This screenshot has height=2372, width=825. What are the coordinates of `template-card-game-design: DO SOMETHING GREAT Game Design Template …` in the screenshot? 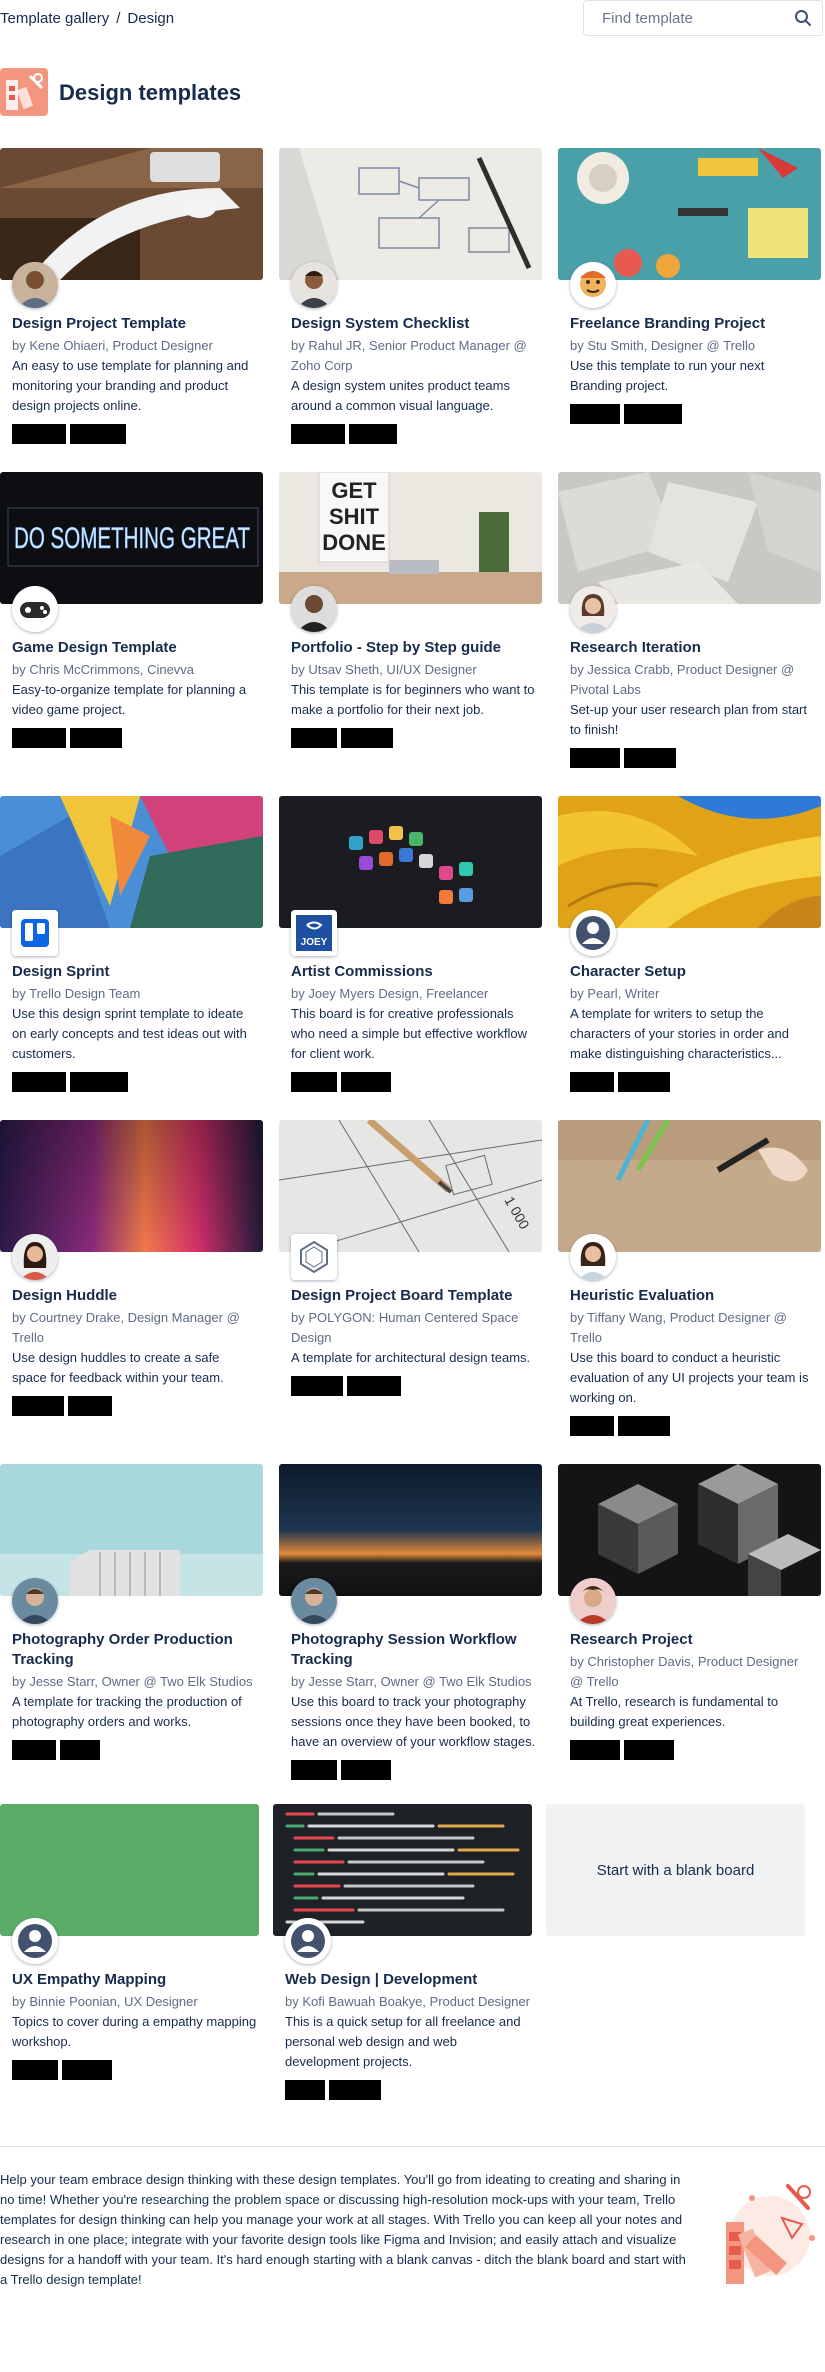 It's located at (131, 610).